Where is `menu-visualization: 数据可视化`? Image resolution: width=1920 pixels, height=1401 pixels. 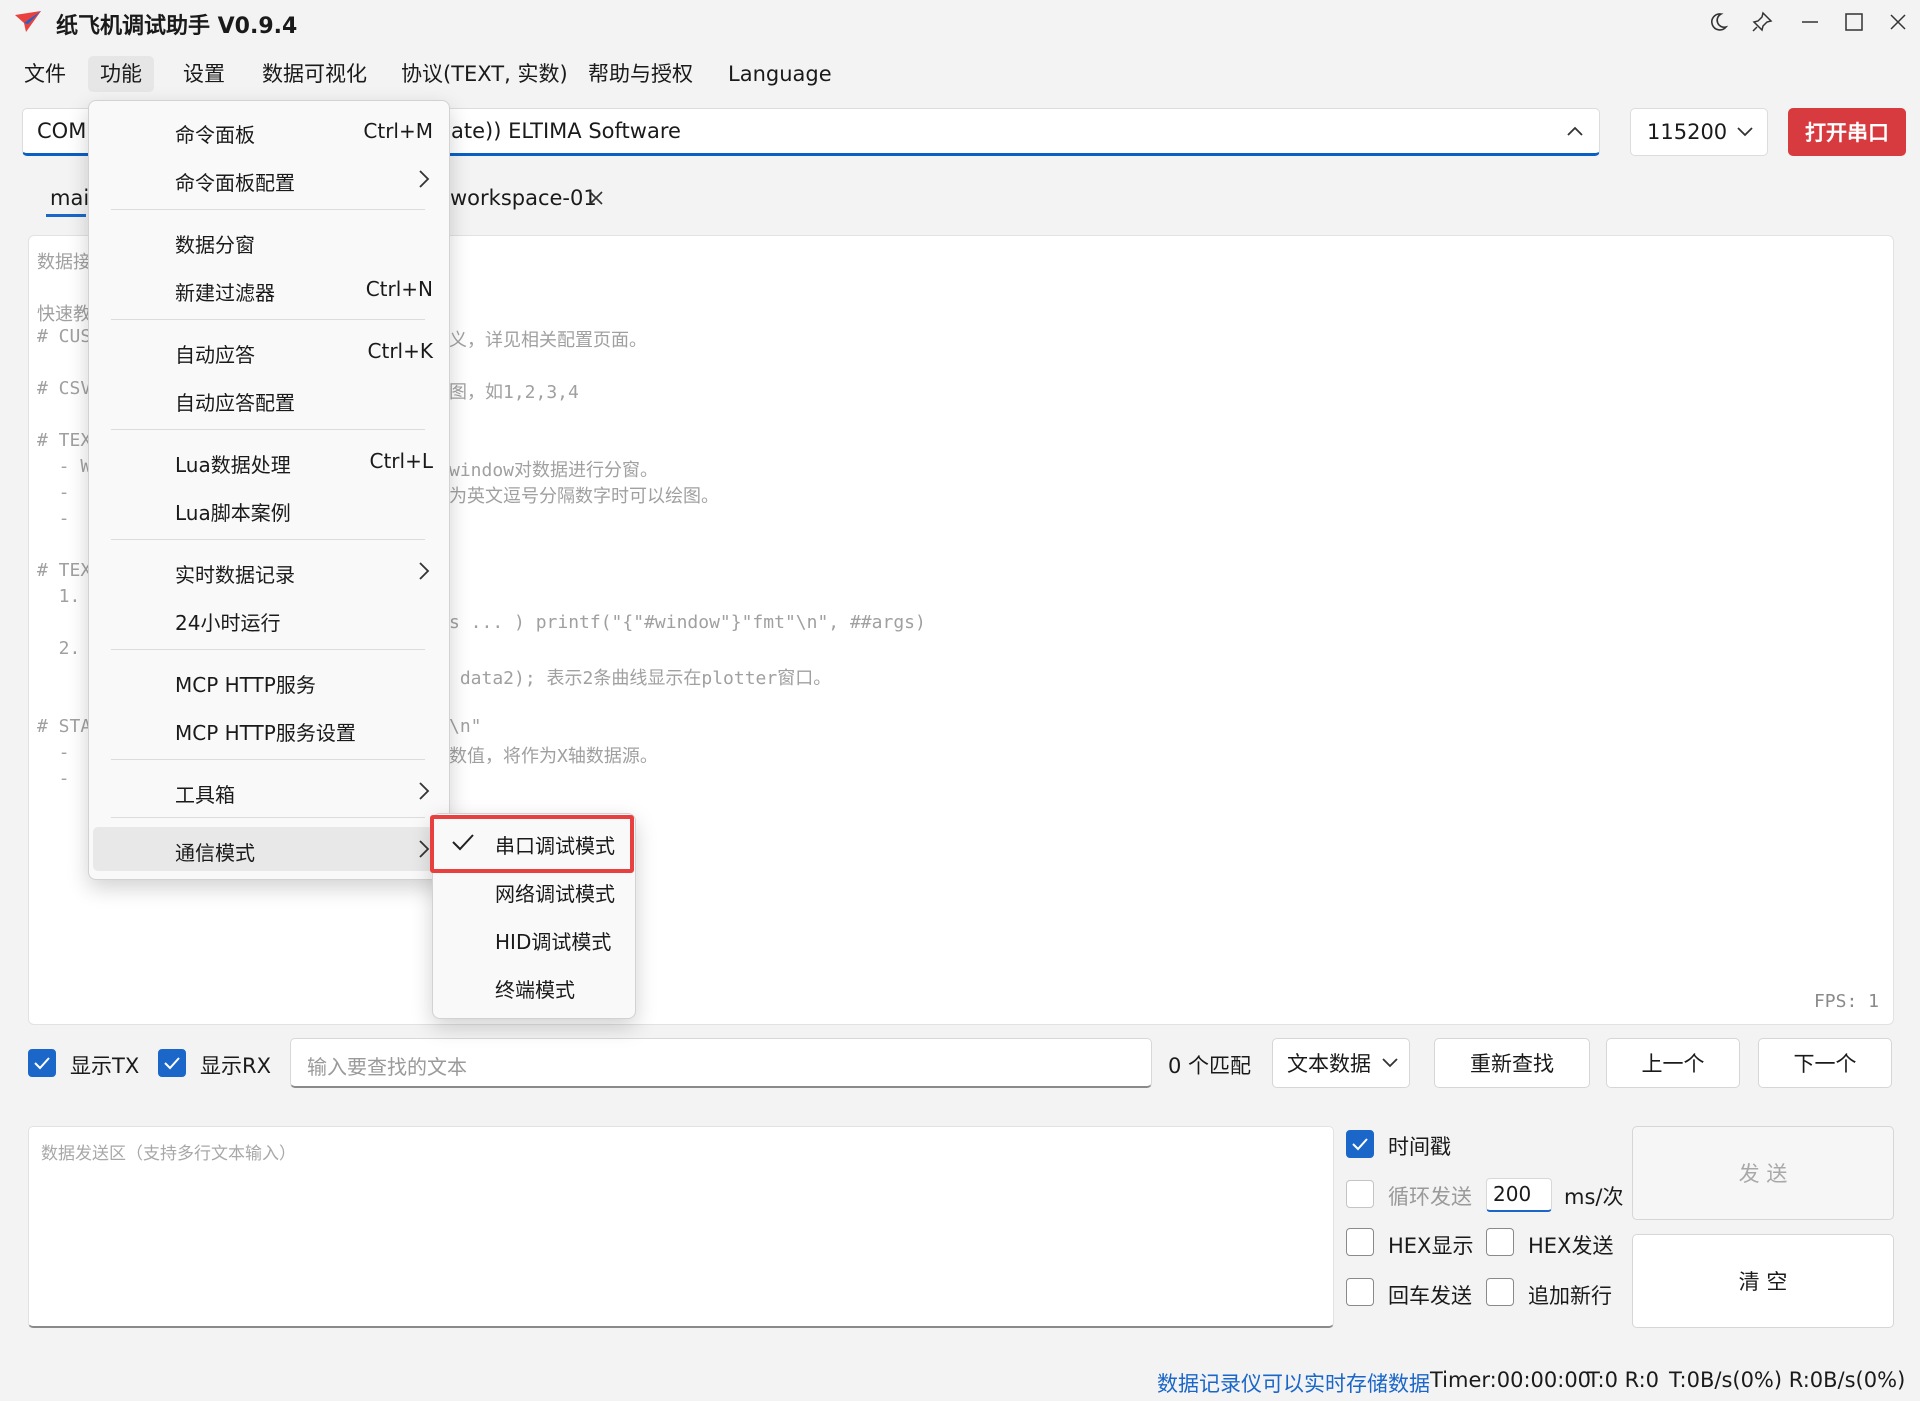 menu-visualization: 数据可视化 is located at coordinates (314, 74).